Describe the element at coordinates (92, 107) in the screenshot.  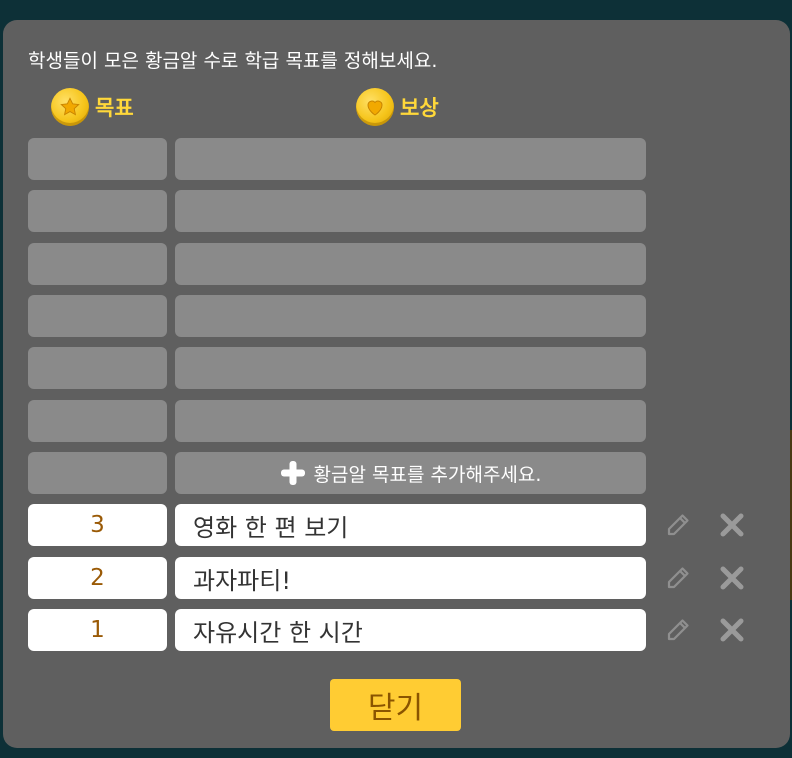
I see `goal-column-header: 목표` at that location.